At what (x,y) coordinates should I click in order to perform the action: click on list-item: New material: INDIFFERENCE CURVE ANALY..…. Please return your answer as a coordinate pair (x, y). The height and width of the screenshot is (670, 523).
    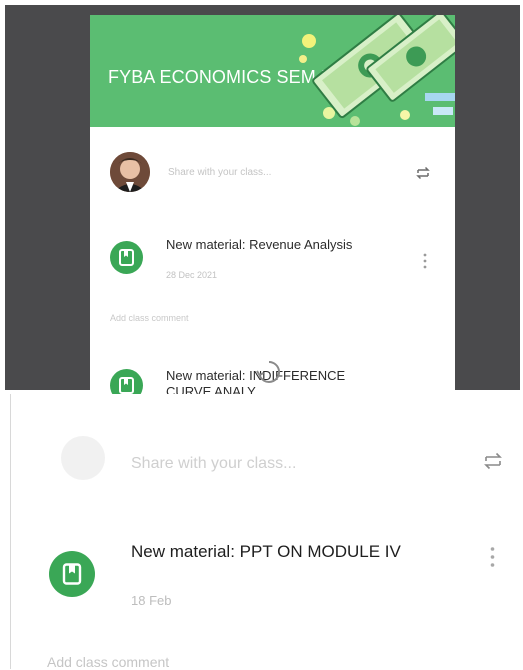
    Looking at the image, I should click on (272, 377).